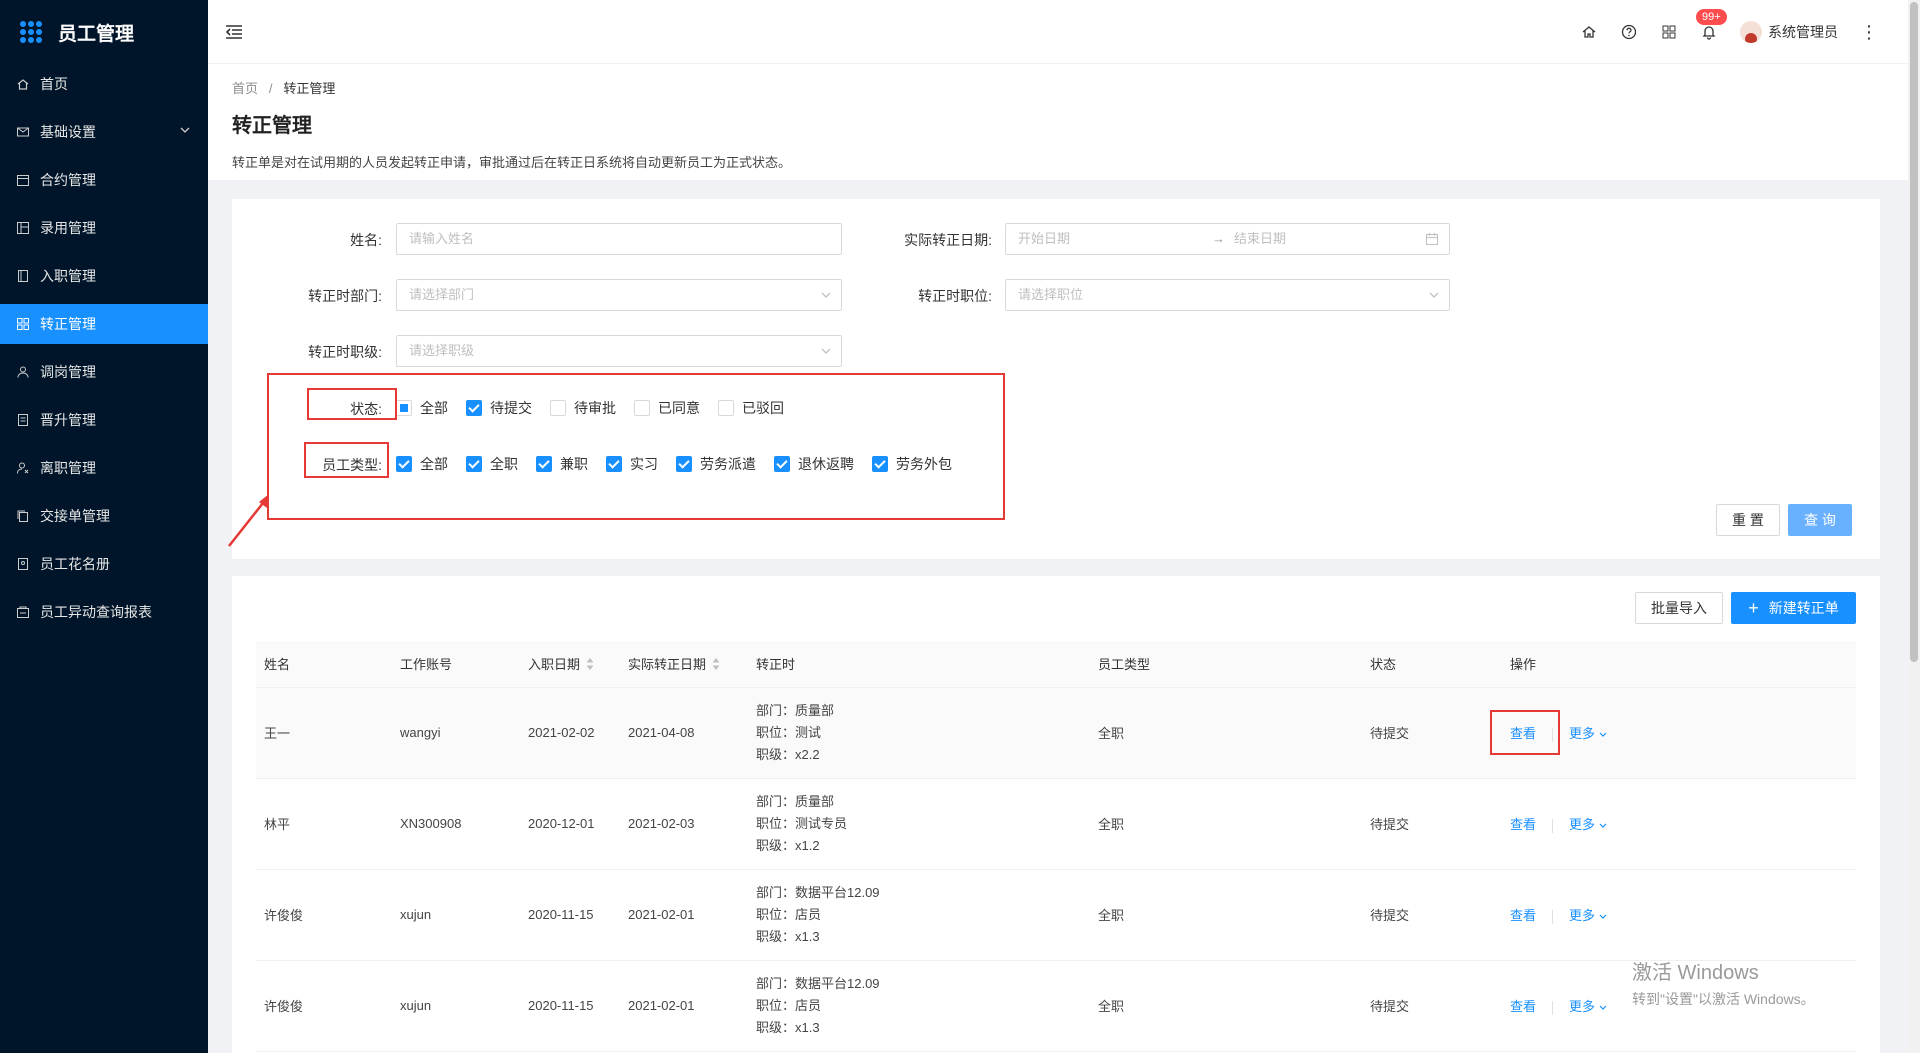  What do you see at coordinates (1695, 973) in the screenshot?
I see `watermark-line1: 激活 Windows` at bounding box center [1695, 973].